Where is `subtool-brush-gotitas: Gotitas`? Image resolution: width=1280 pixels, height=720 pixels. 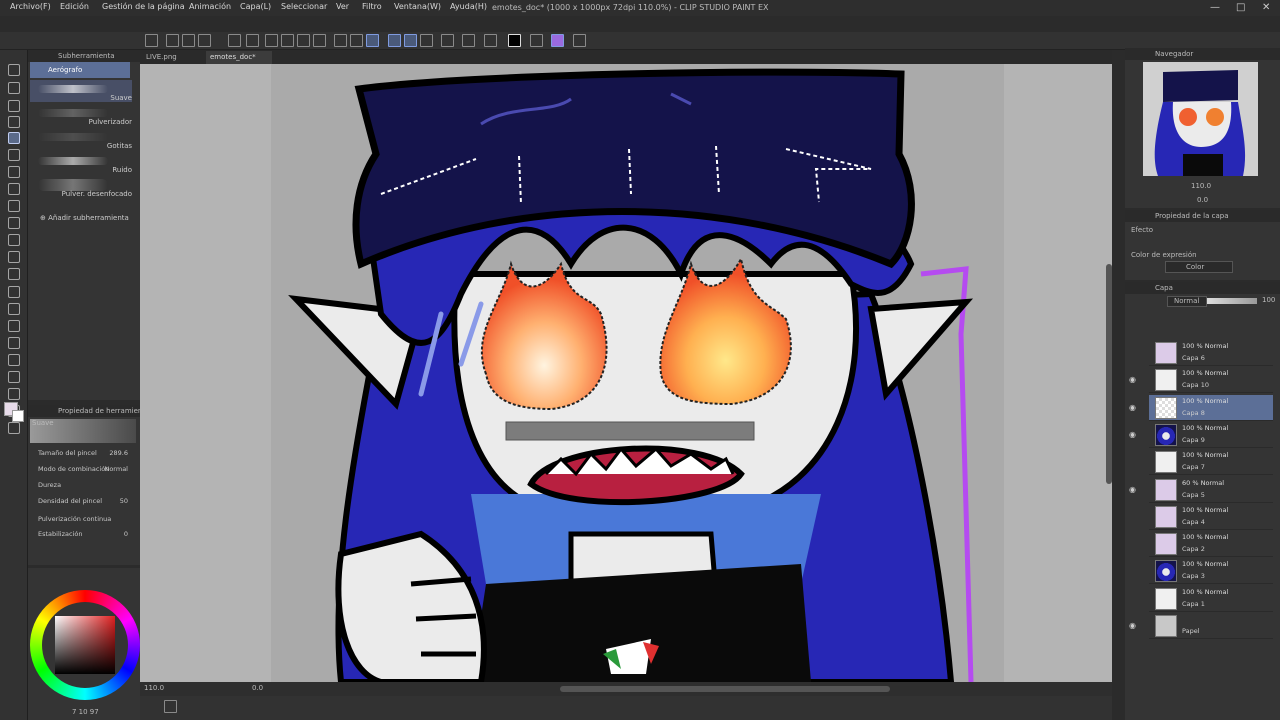
subtool-brush-gotitas: Gotitas is located at coordinates (81, 139).